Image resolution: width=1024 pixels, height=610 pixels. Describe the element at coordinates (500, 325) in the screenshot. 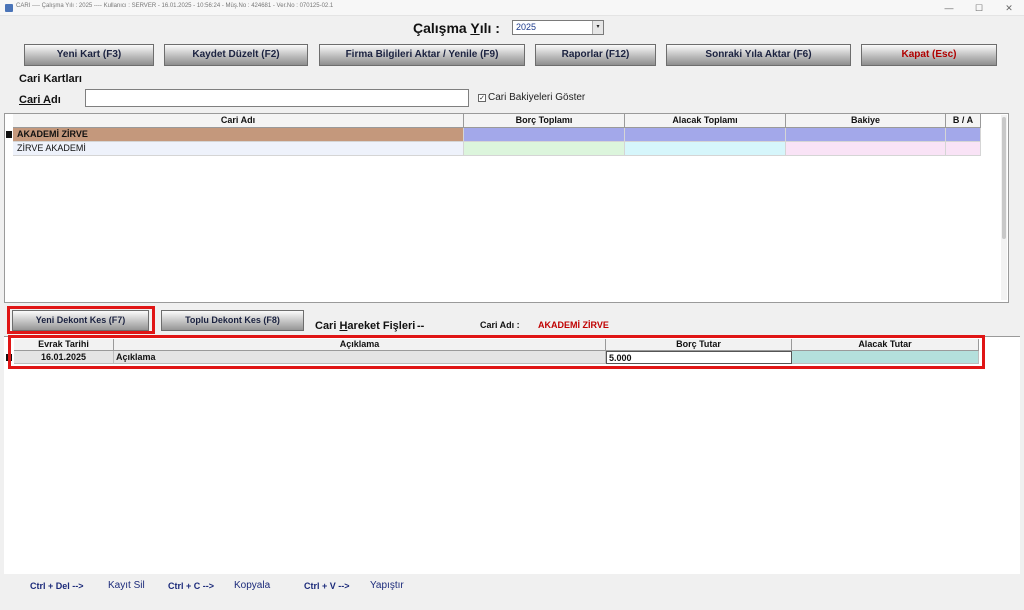

I see `movements-cari-label: Cari Adı :` at that location.